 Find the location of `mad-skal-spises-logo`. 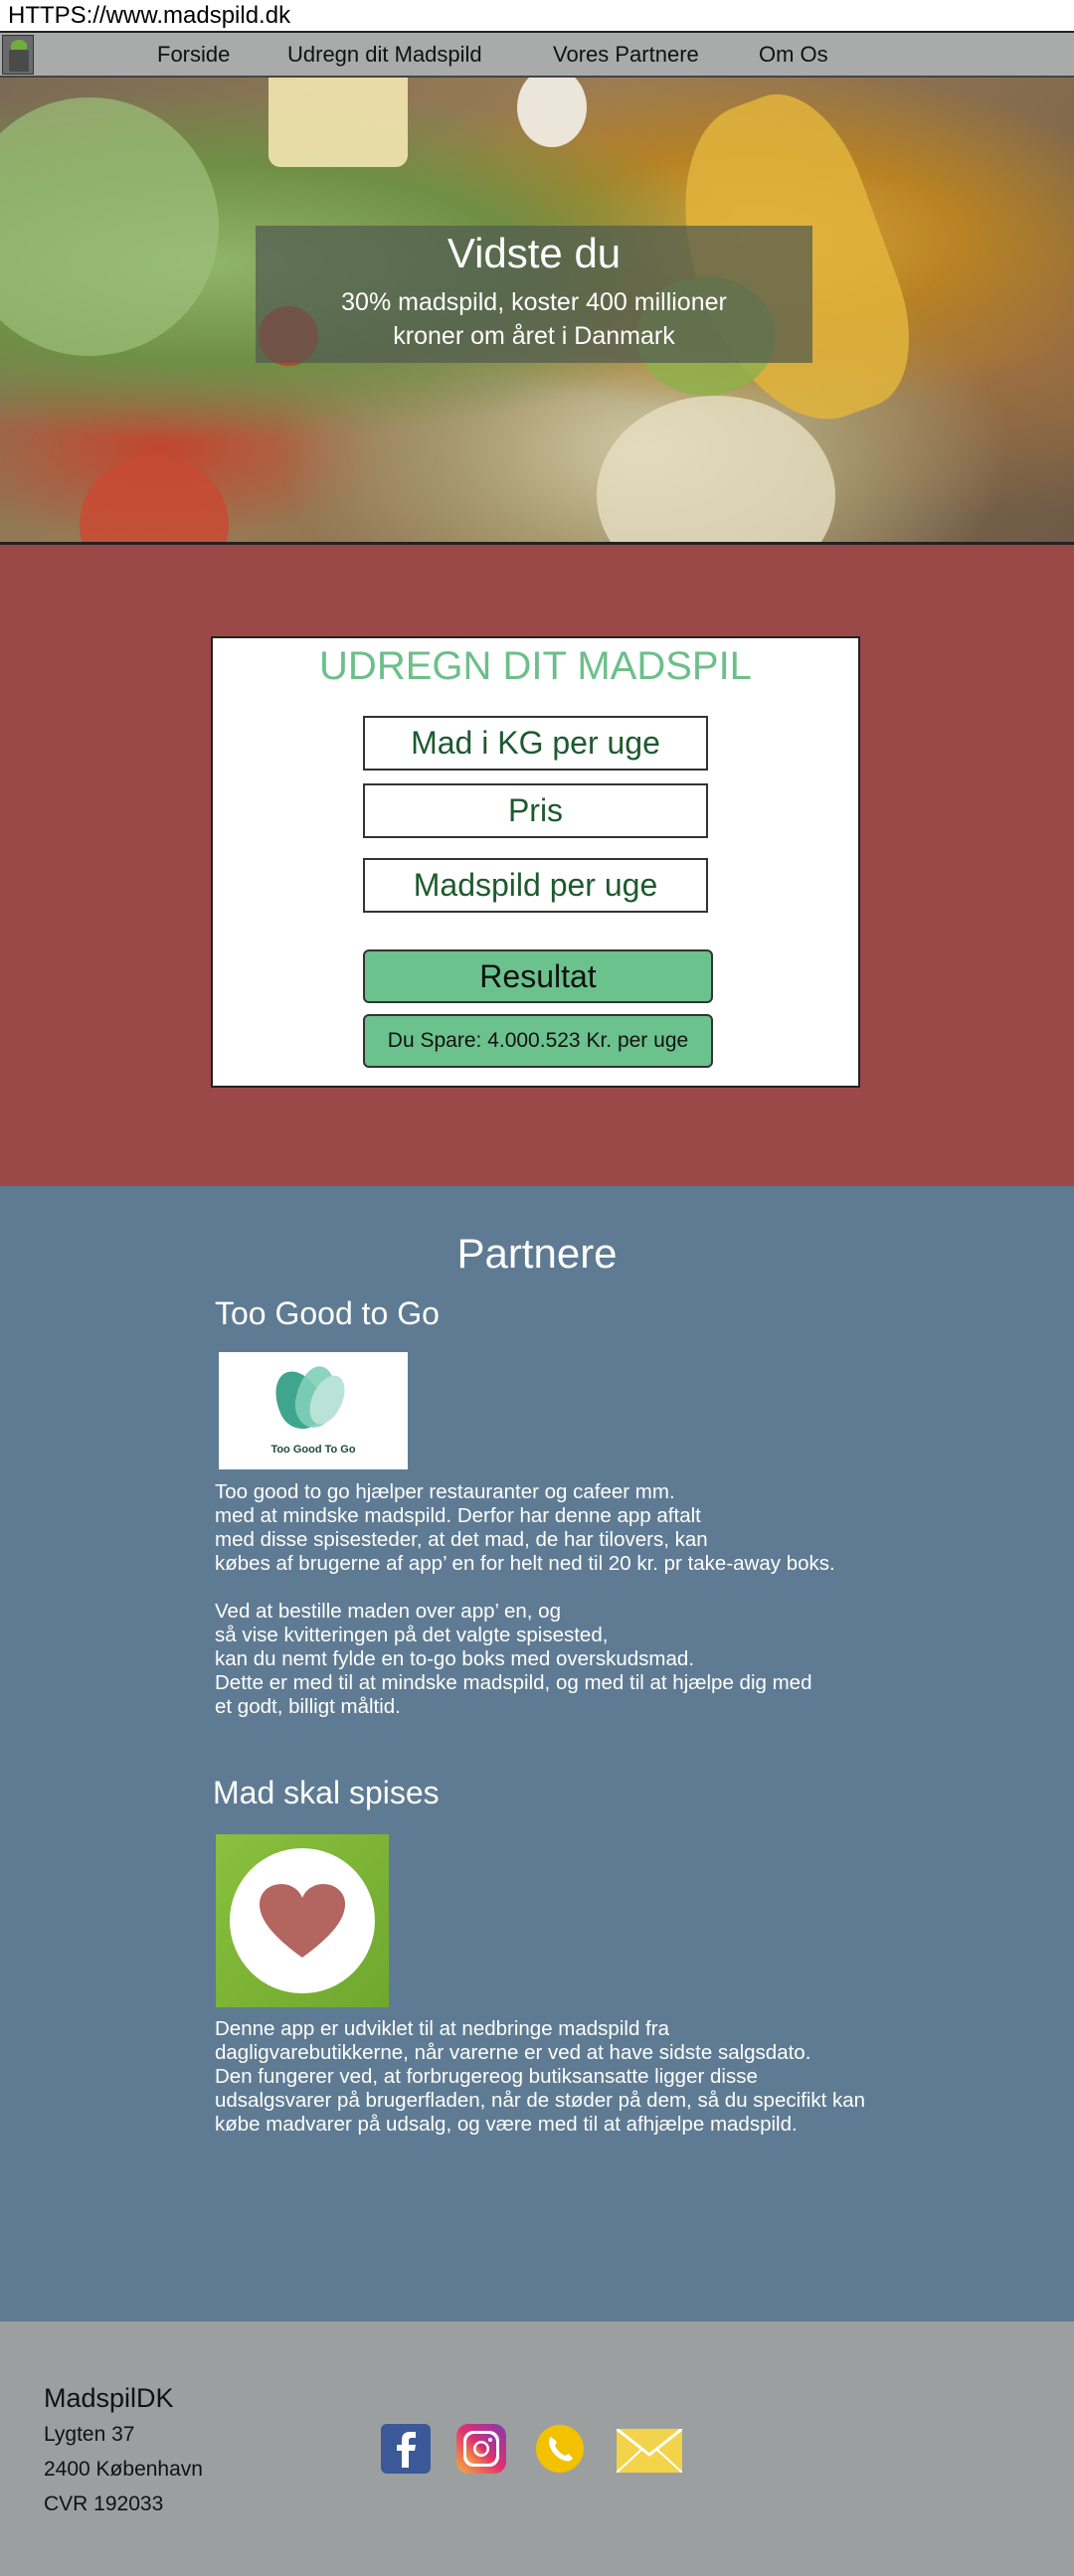

mad-skal-spises-logo is located at coordinates (303, 1920).